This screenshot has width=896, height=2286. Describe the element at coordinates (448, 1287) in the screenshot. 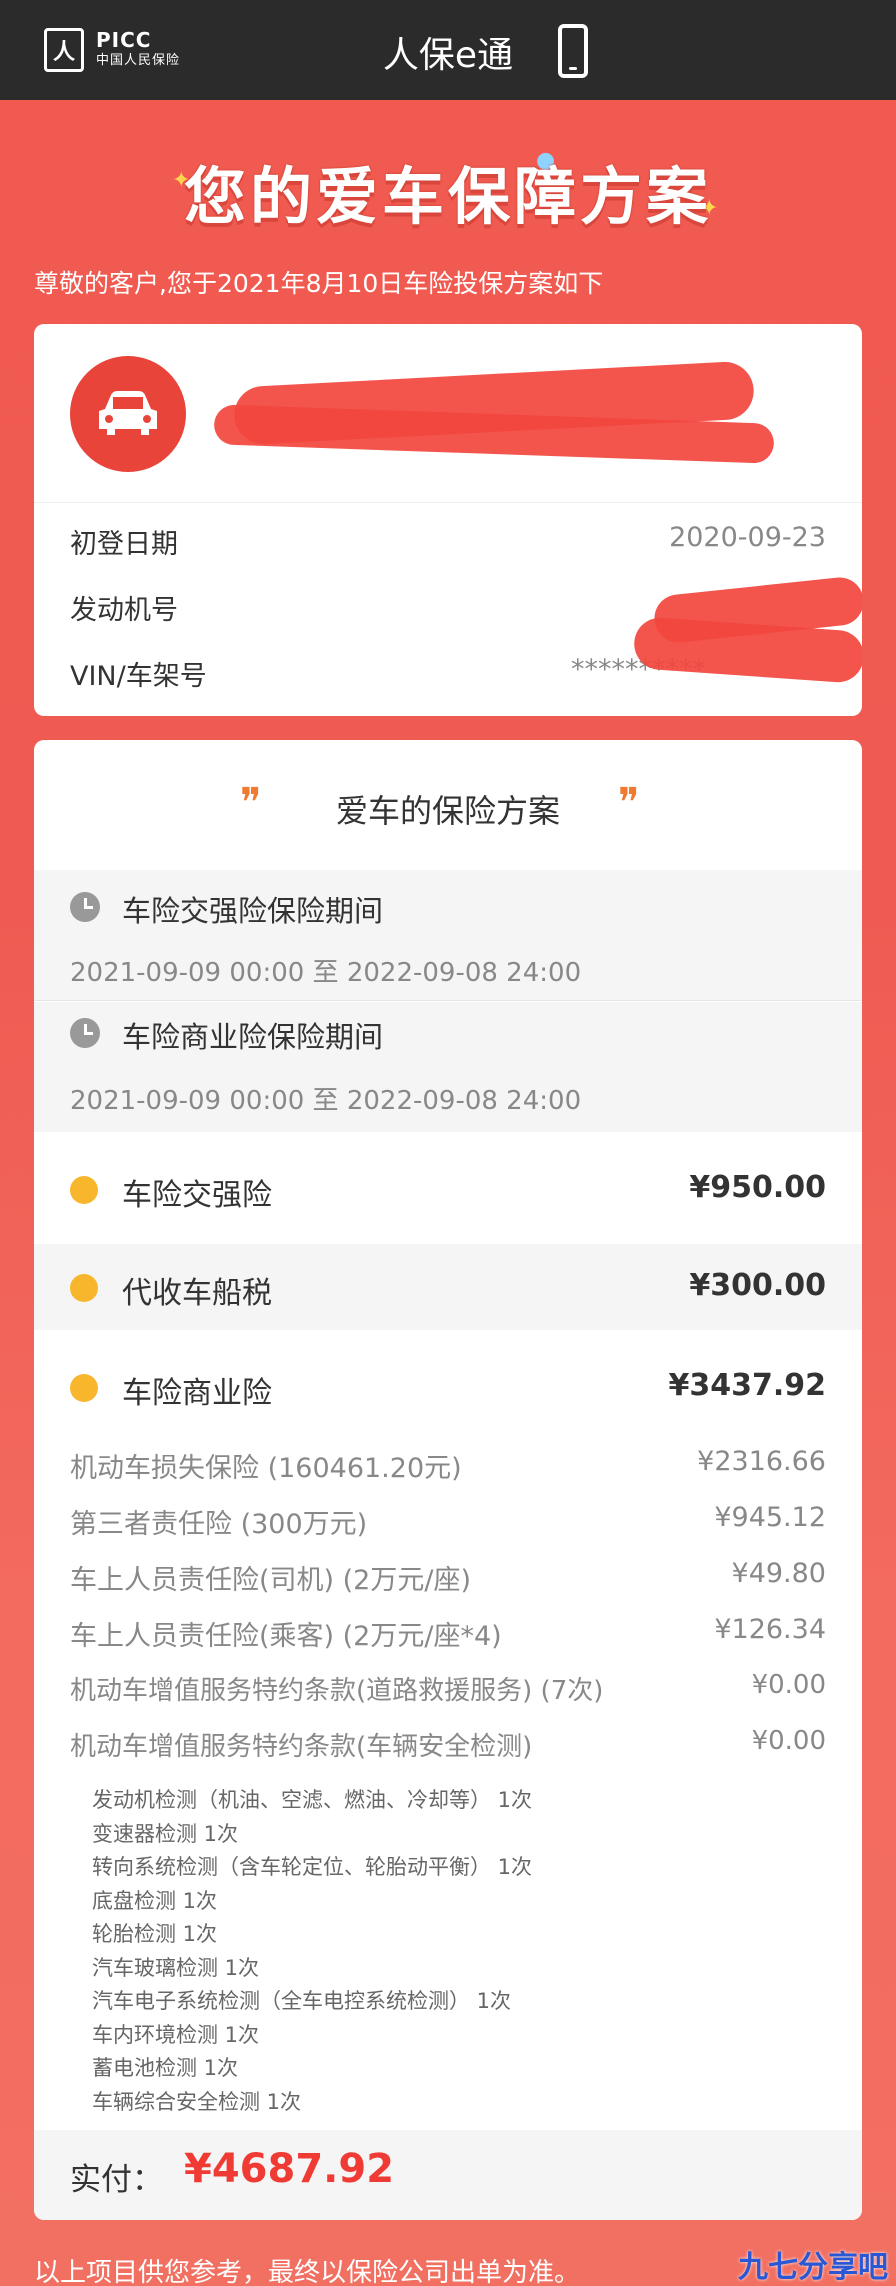

I see `fee-row: 代收车船税 ¥300.00` at that location.